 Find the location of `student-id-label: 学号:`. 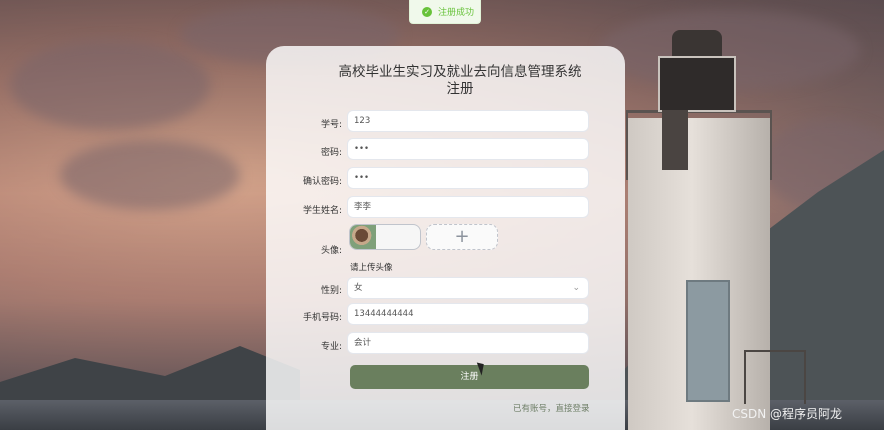

student-id-label: 学号: is located at coordinates (331, 125).